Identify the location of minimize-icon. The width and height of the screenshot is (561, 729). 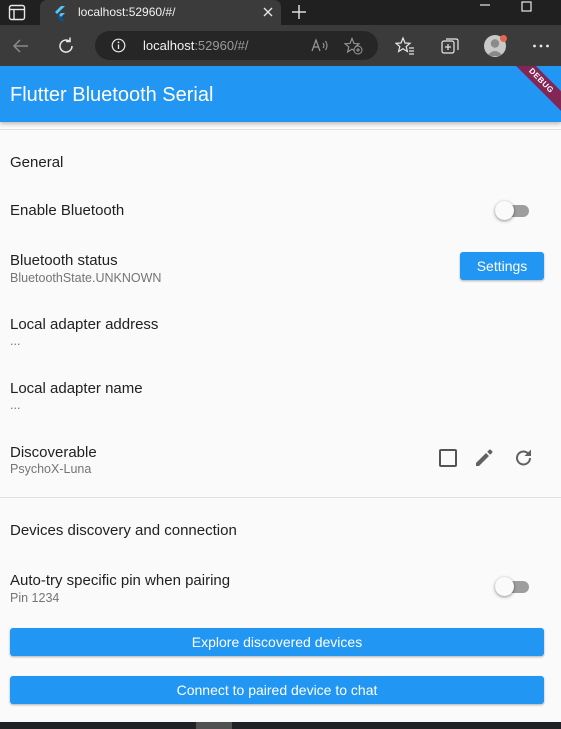
(486, 12).